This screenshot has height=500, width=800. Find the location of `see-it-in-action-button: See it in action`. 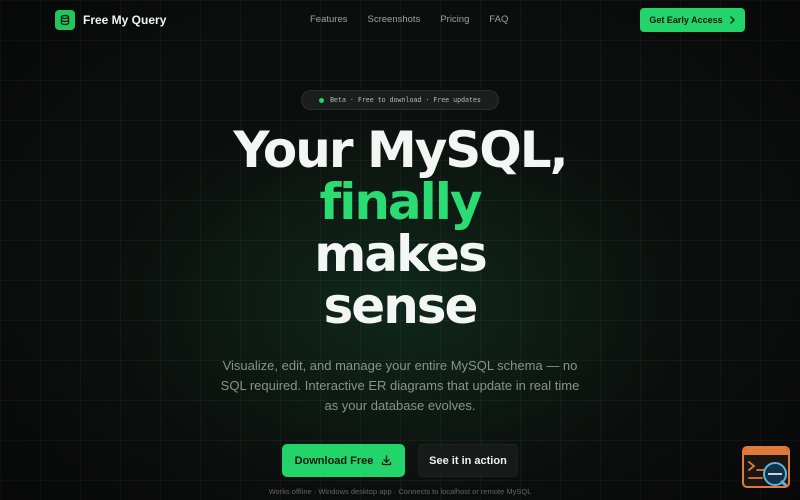

see-it-in-action-button: See it in action is located at coordinates (468, 460).